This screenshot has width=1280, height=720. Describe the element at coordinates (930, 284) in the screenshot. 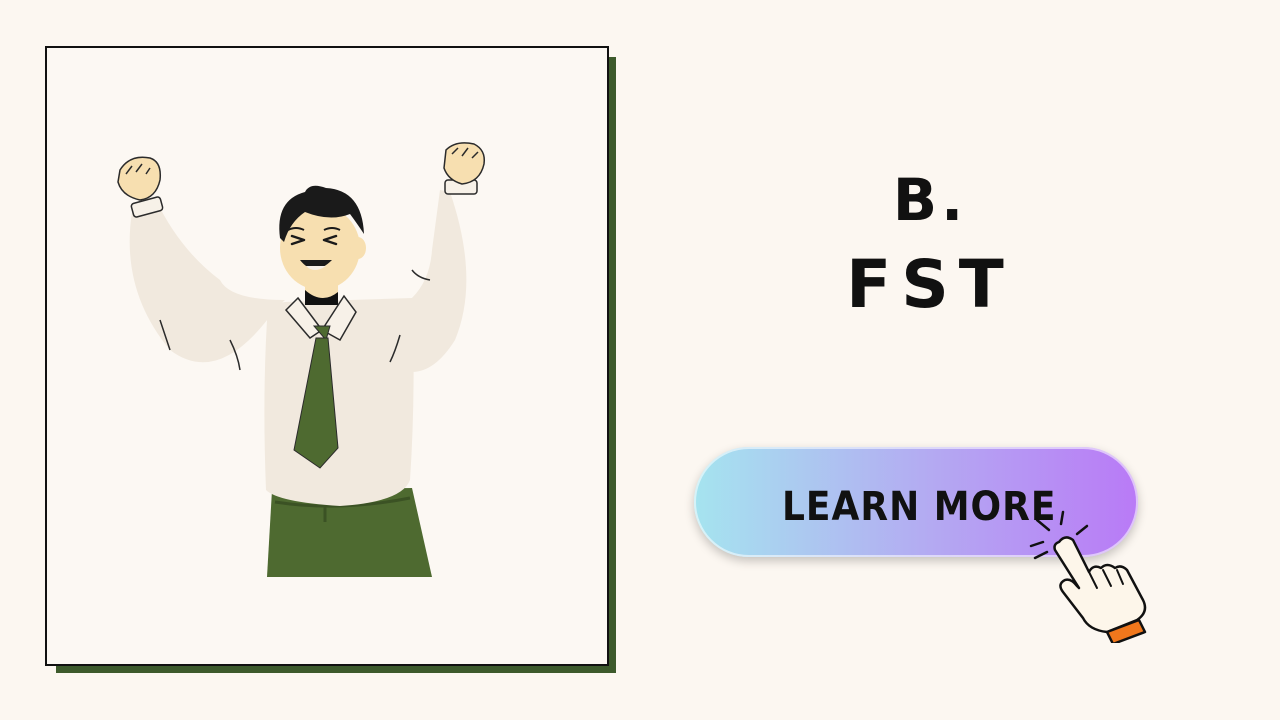

I see `brand-name: FST` at that location.